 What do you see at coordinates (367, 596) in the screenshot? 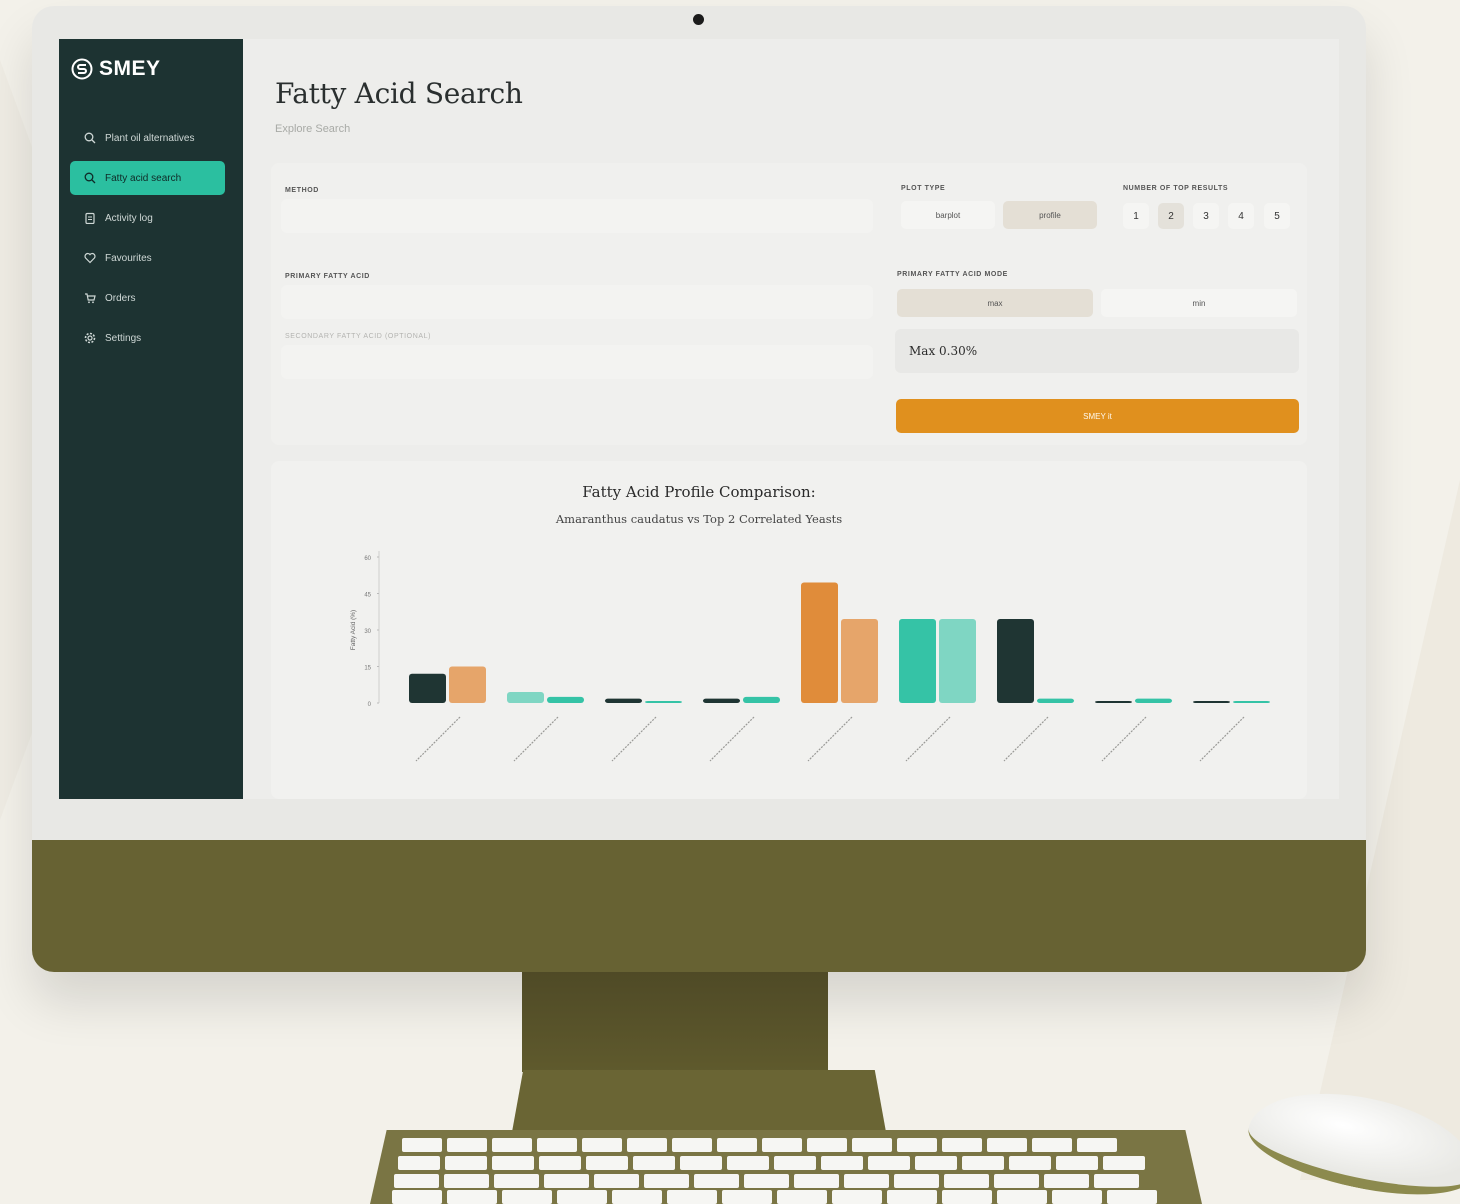
I see `y-tick-label: 45` at bounding box center [367, 596].